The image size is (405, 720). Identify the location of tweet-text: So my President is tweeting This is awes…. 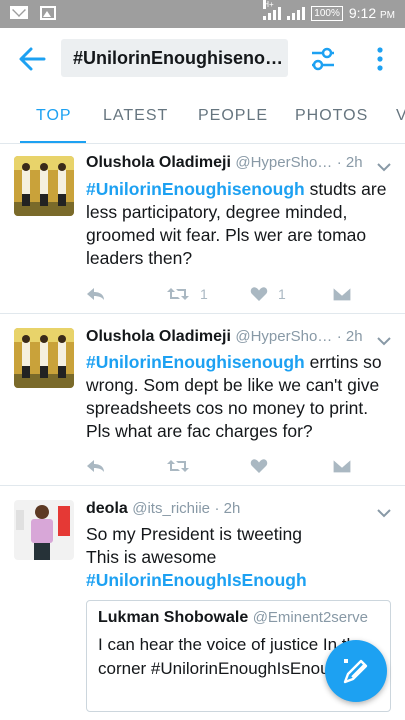
(238, 557).